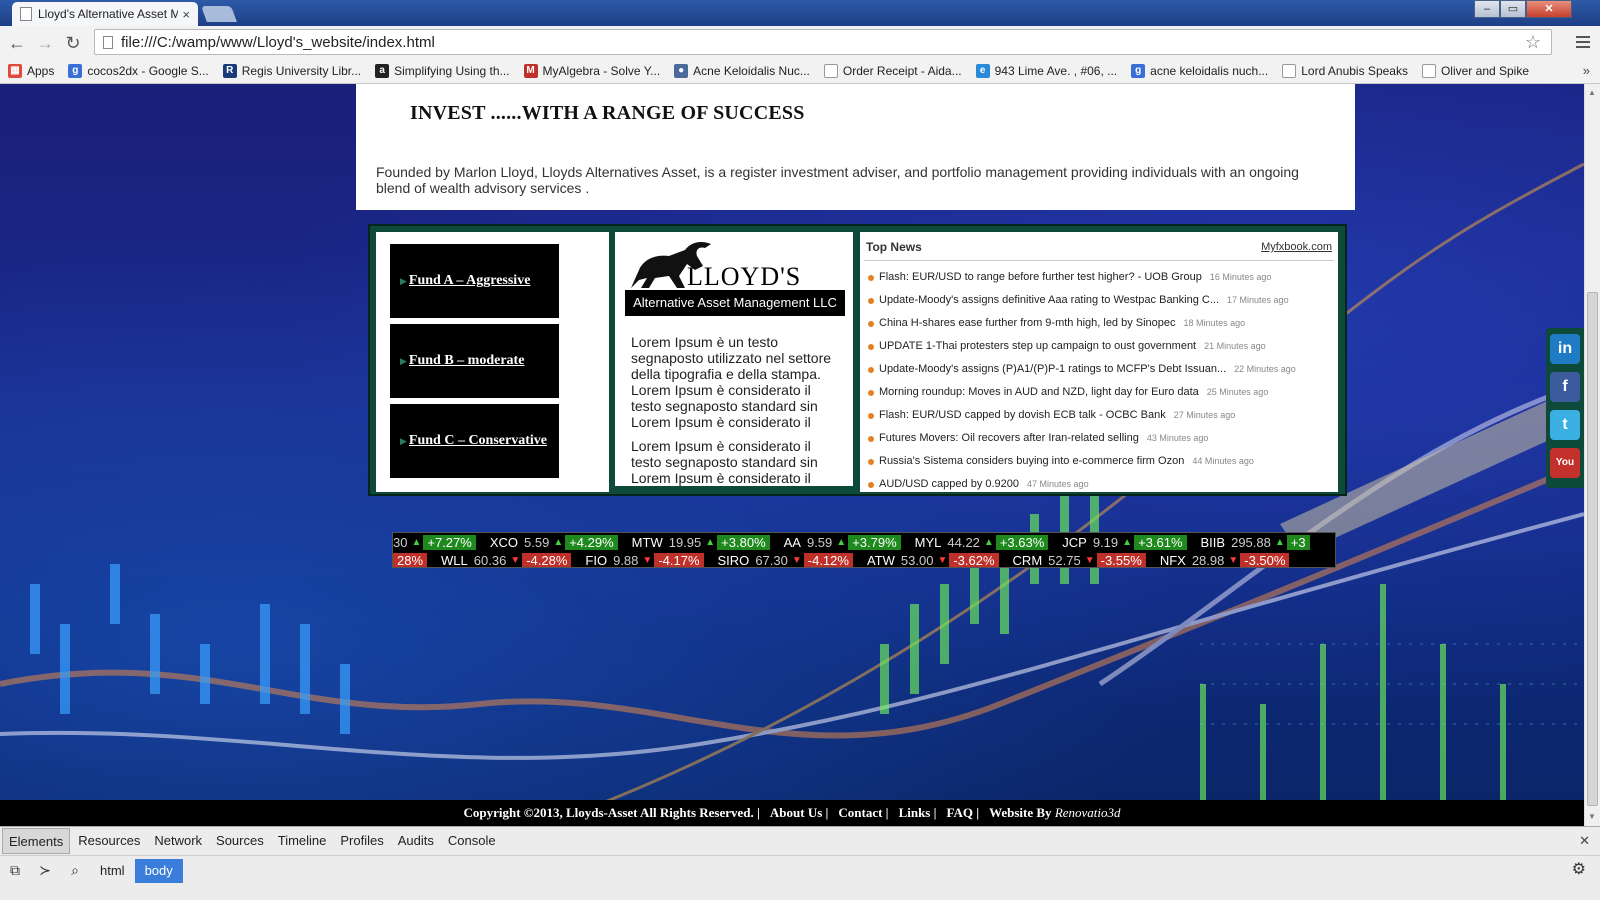 The height and width of the screenshot is (900, 1600). Describe the element at coordinates (1296, 247) in the screenshot. I see `news-source-link: Myfxbook.com` at that location.